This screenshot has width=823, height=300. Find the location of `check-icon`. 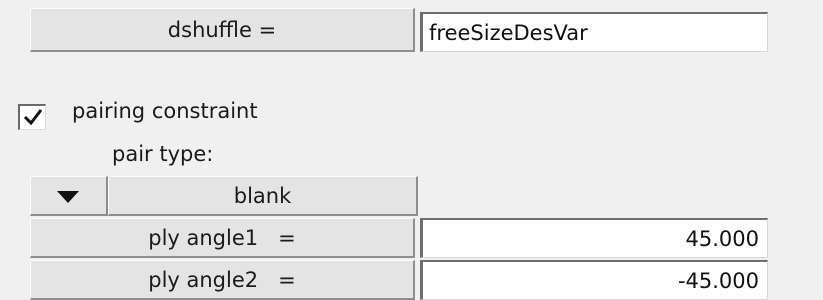

check-icon is located at coordinates (33, 117).